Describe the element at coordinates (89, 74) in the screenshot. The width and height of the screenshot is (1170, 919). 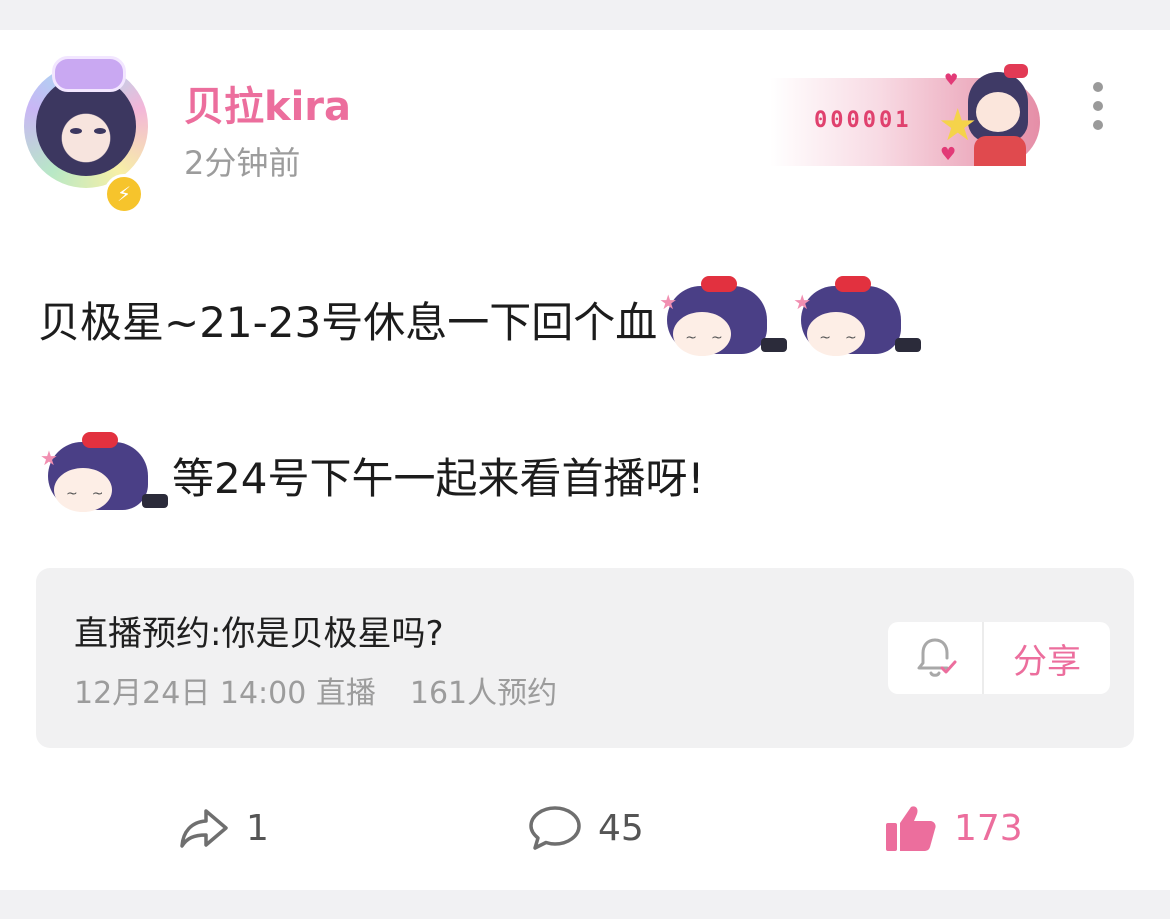
I see `avatar-goggles-decoration` at that location.